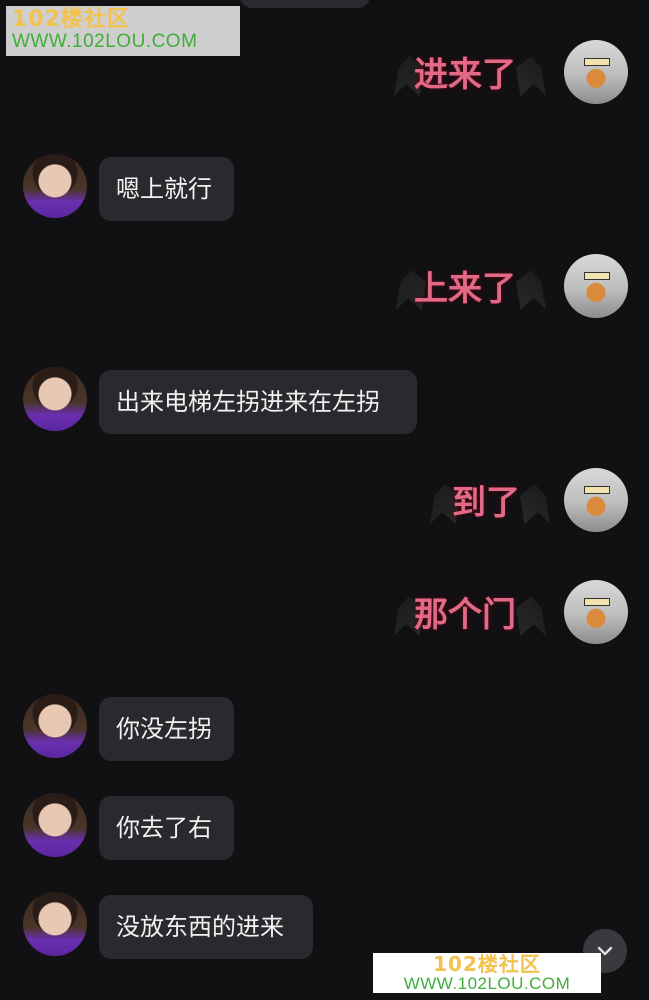  I want to click on message-row: 出来电梯左拐进来在左拐, so click(324, 402).